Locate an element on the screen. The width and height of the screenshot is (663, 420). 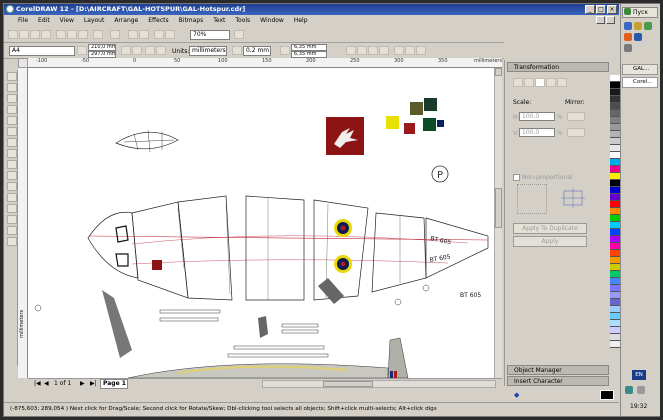
menu-effects: Effects is located at coordinates (158, 20).